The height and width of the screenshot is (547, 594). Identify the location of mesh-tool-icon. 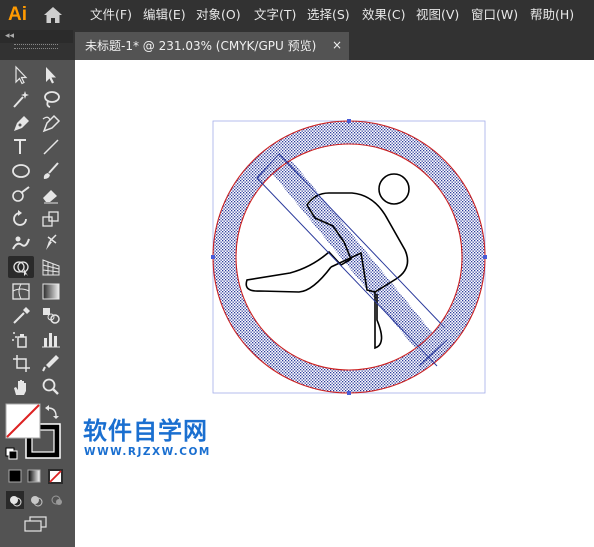
(21, 291).